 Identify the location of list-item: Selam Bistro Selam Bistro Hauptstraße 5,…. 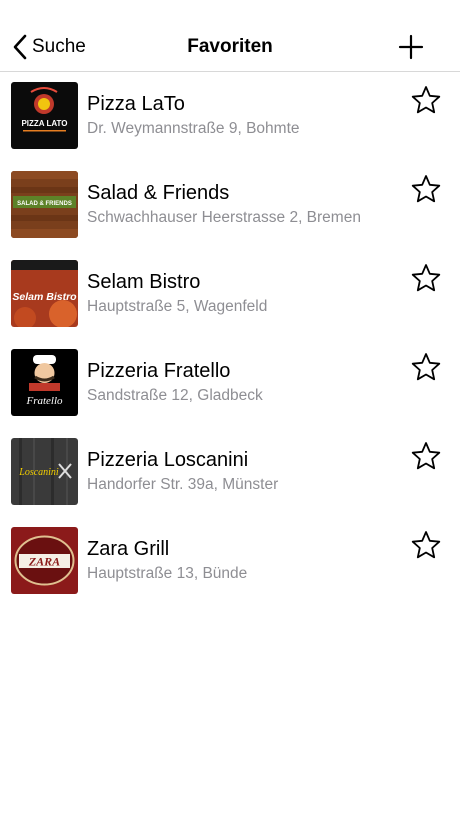
(230, 294).